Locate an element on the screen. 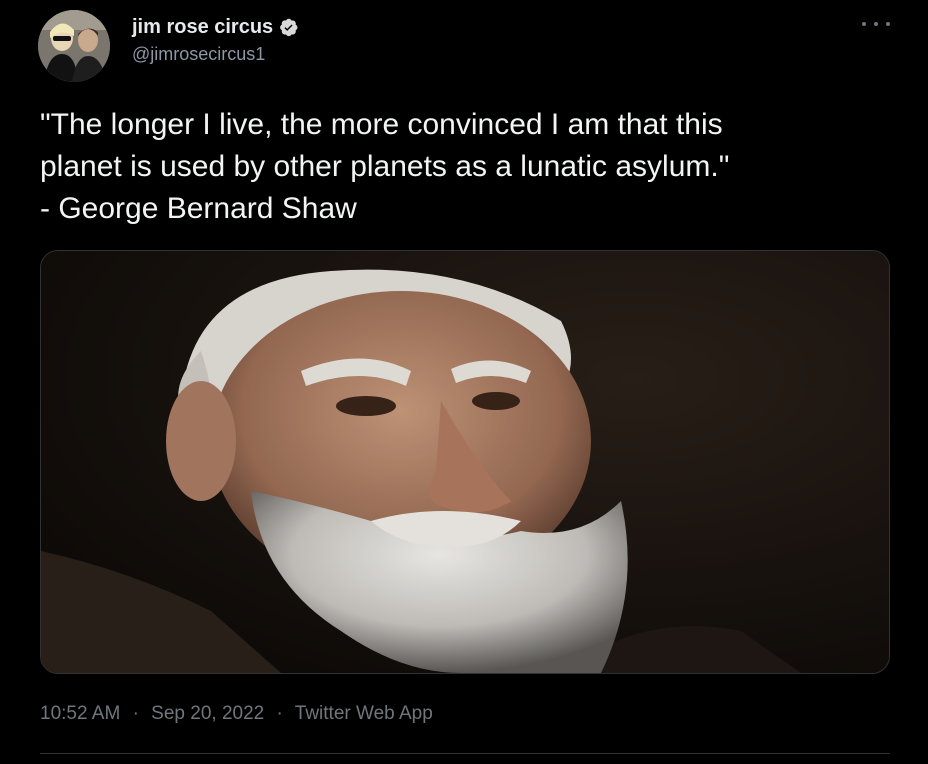 The width and height of the screenshot is (928, 764). tweet-time: 10:52 AM is located at coordinates (80, 713).